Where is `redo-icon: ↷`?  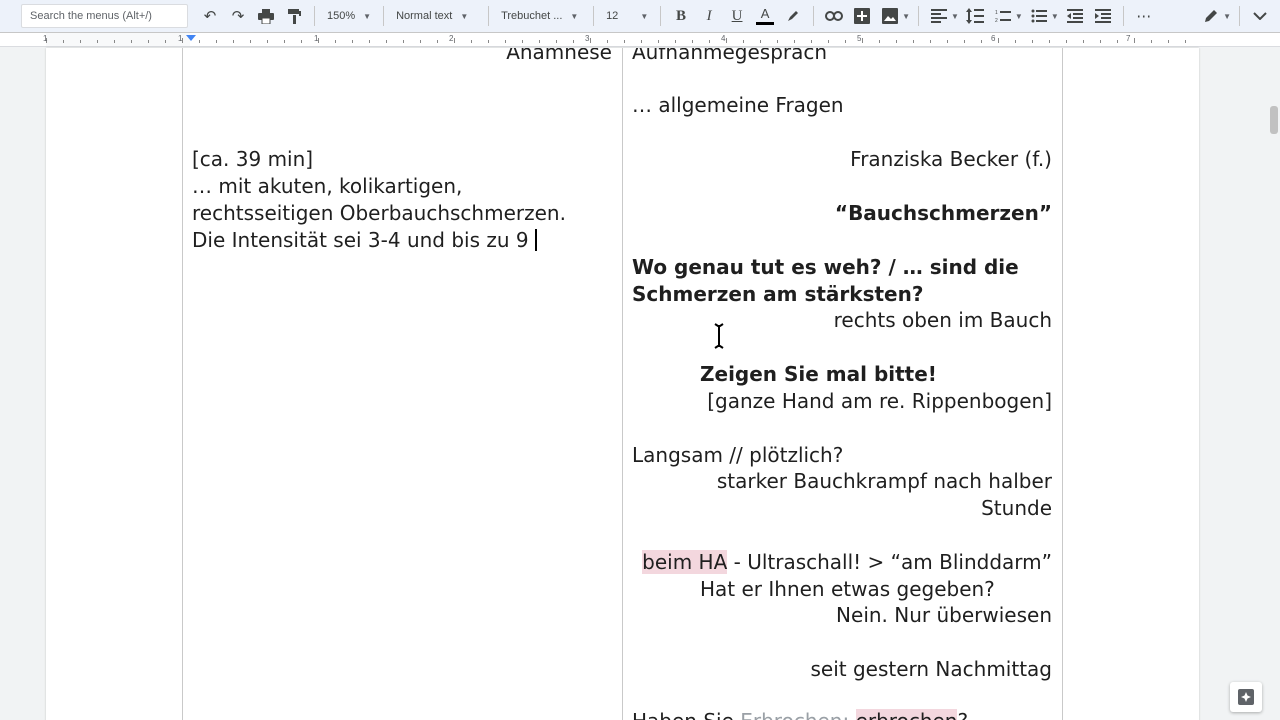
redo-icon: ↷ is located at coordinates (238, 16).